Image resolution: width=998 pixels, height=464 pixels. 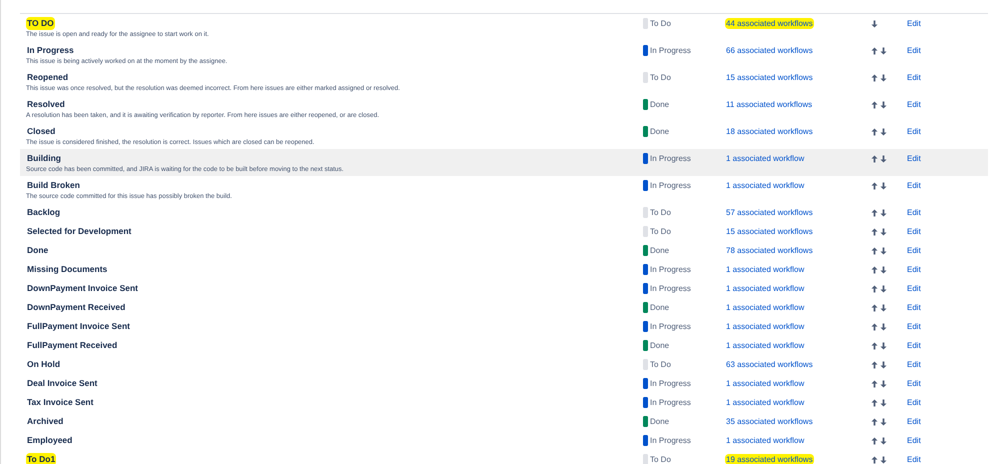 What do you see at coordinates (62, 383) in the screenshot?
I see `status-name: Deal Invoice Sent` at bounding box center [62, 383].